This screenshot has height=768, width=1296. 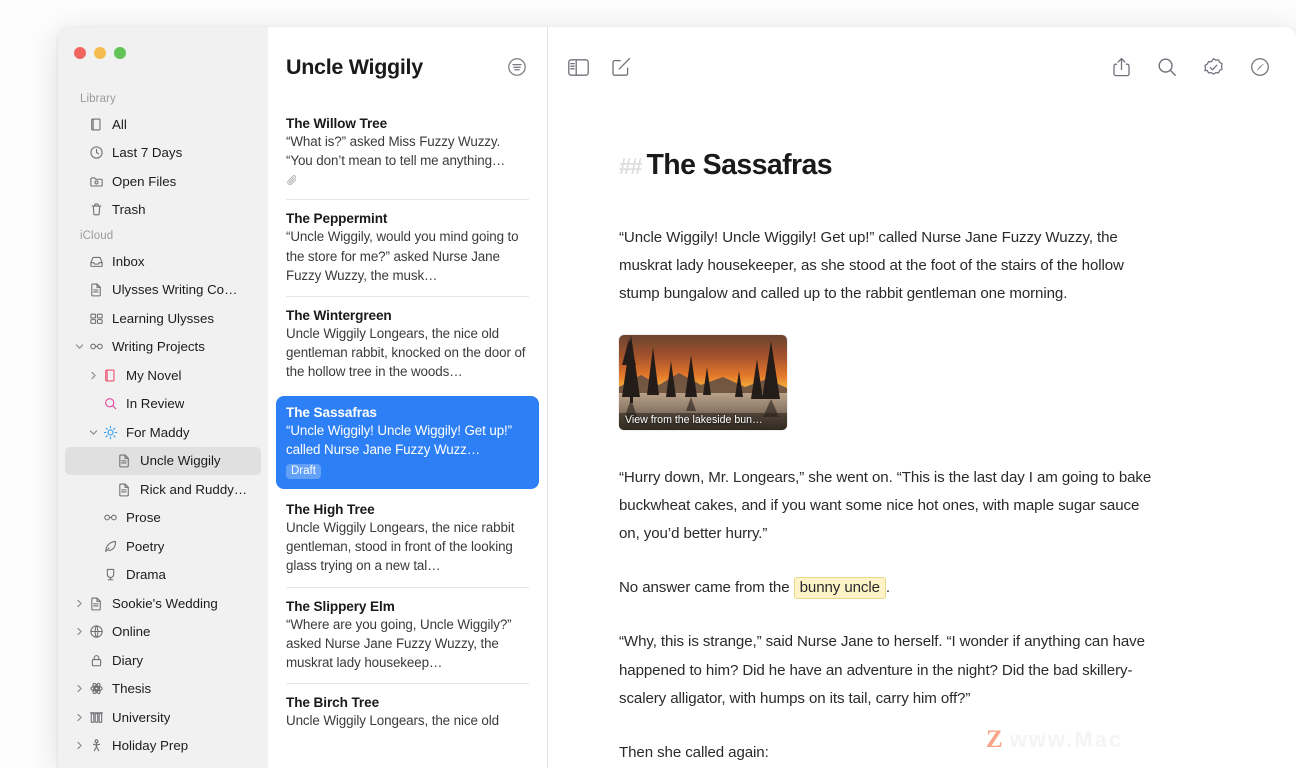 I want to click on text-highlight-annotation: bunny uncle, so click(x=839, y=588).